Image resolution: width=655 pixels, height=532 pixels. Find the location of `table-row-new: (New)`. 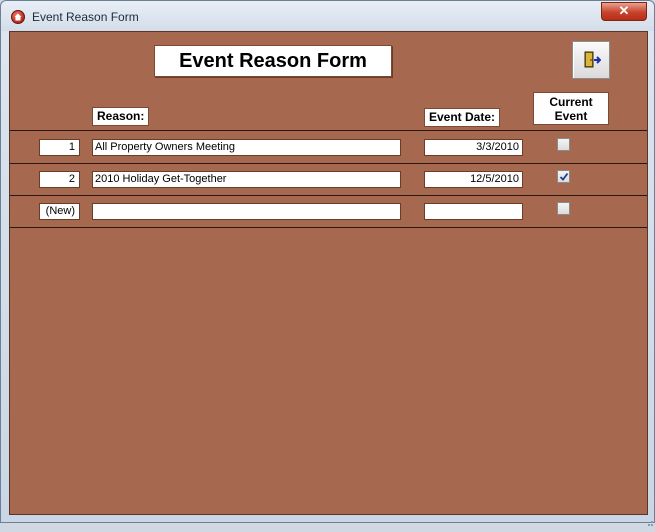

table-row-new: (New) is located at coordinates (328, 211).